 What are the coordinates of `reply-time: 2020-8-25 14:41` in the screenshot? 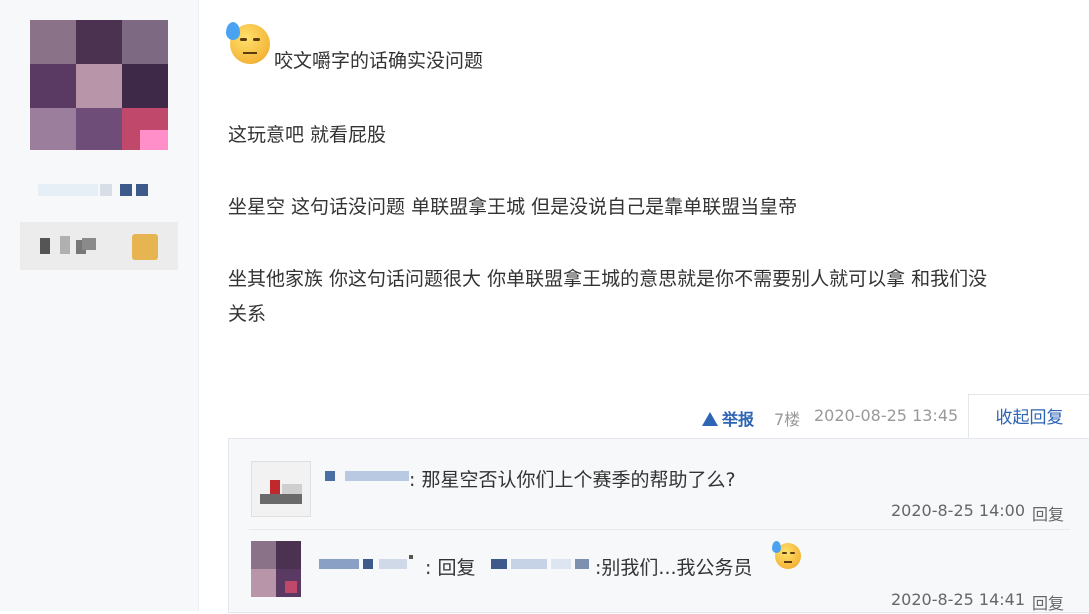 It's located at (958, 599).